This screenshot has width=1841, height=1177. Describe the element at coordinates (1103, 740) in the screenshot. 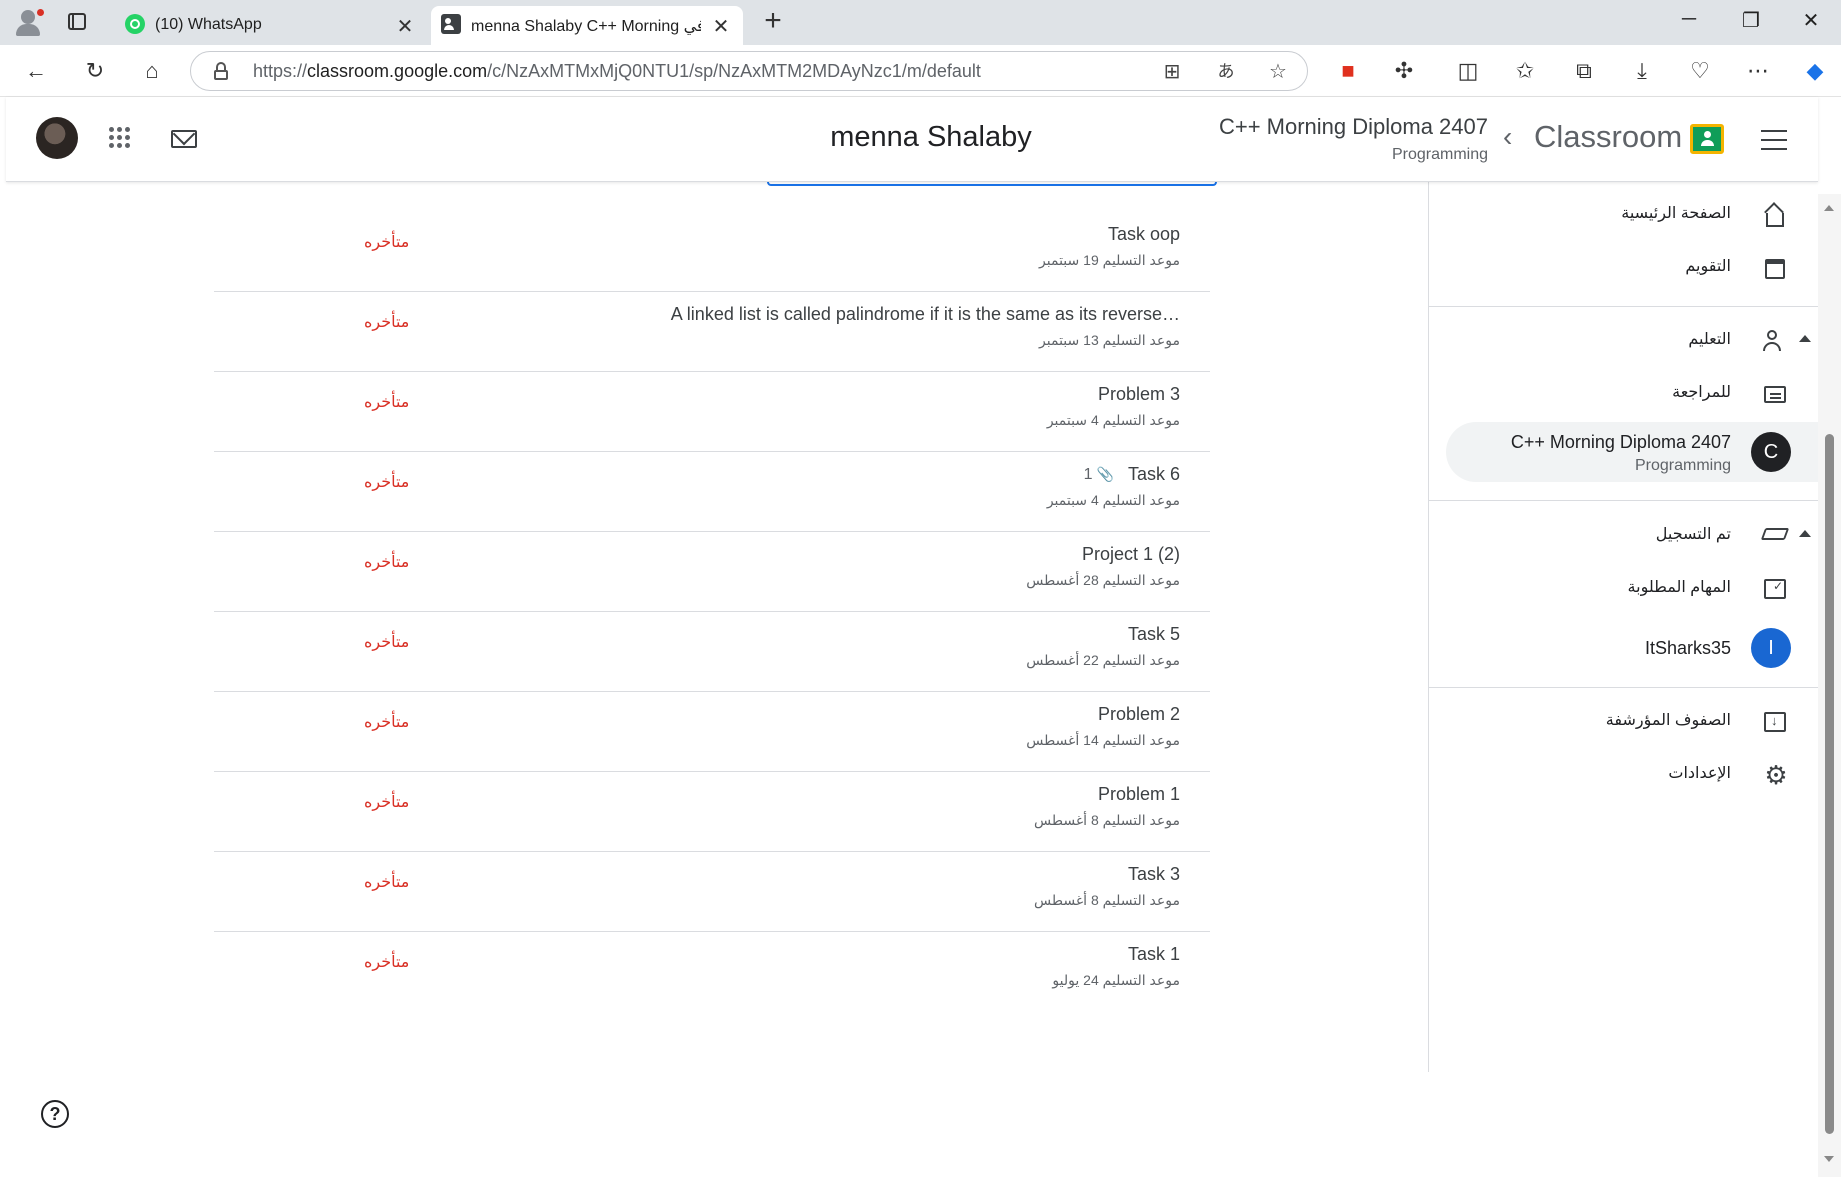

I see `due-date: موعد التسليم 14 أغسطس` at that location.